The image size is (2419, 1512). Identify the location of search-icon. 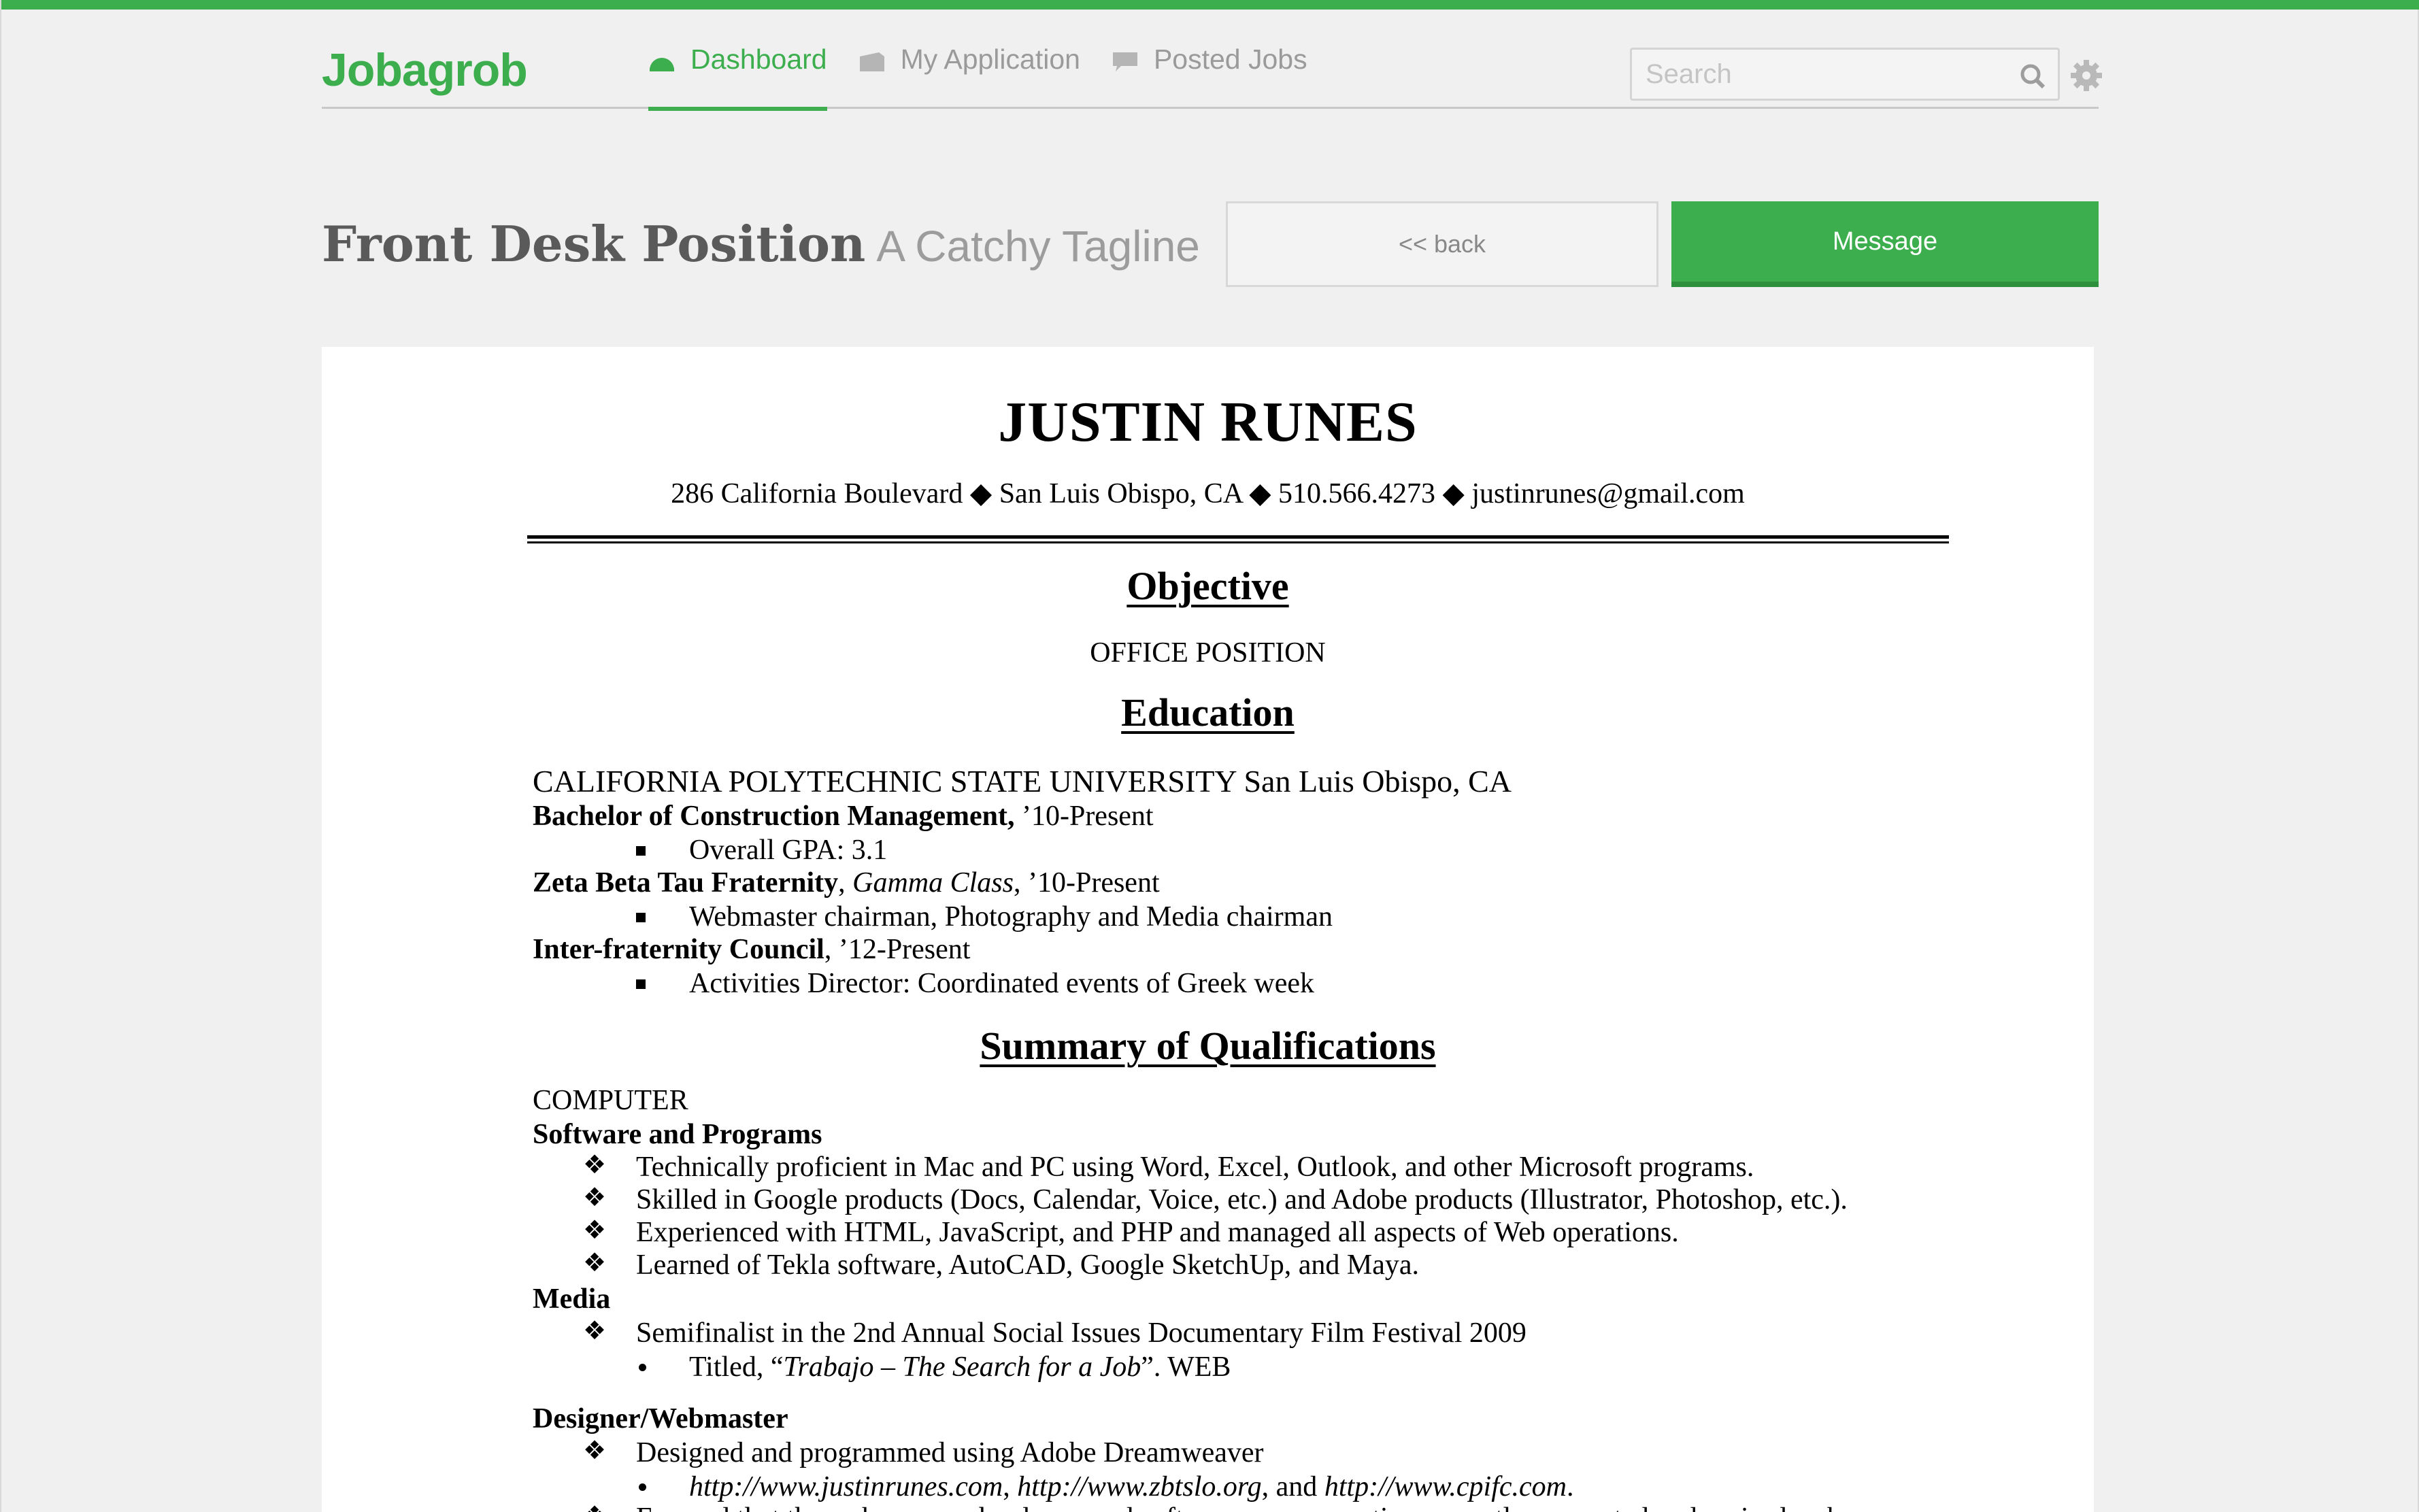
(2033, 76).